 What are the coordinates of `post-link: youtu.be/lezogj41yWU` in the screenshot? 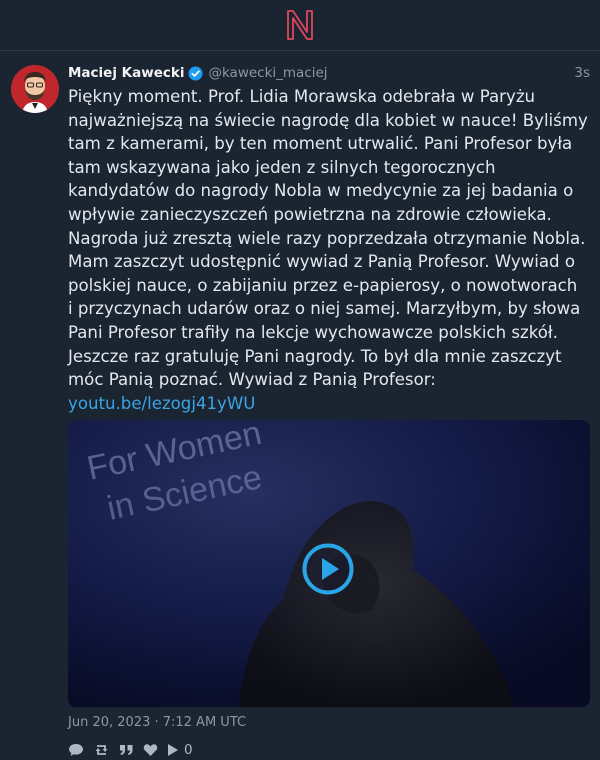 It's located at (329, 404).